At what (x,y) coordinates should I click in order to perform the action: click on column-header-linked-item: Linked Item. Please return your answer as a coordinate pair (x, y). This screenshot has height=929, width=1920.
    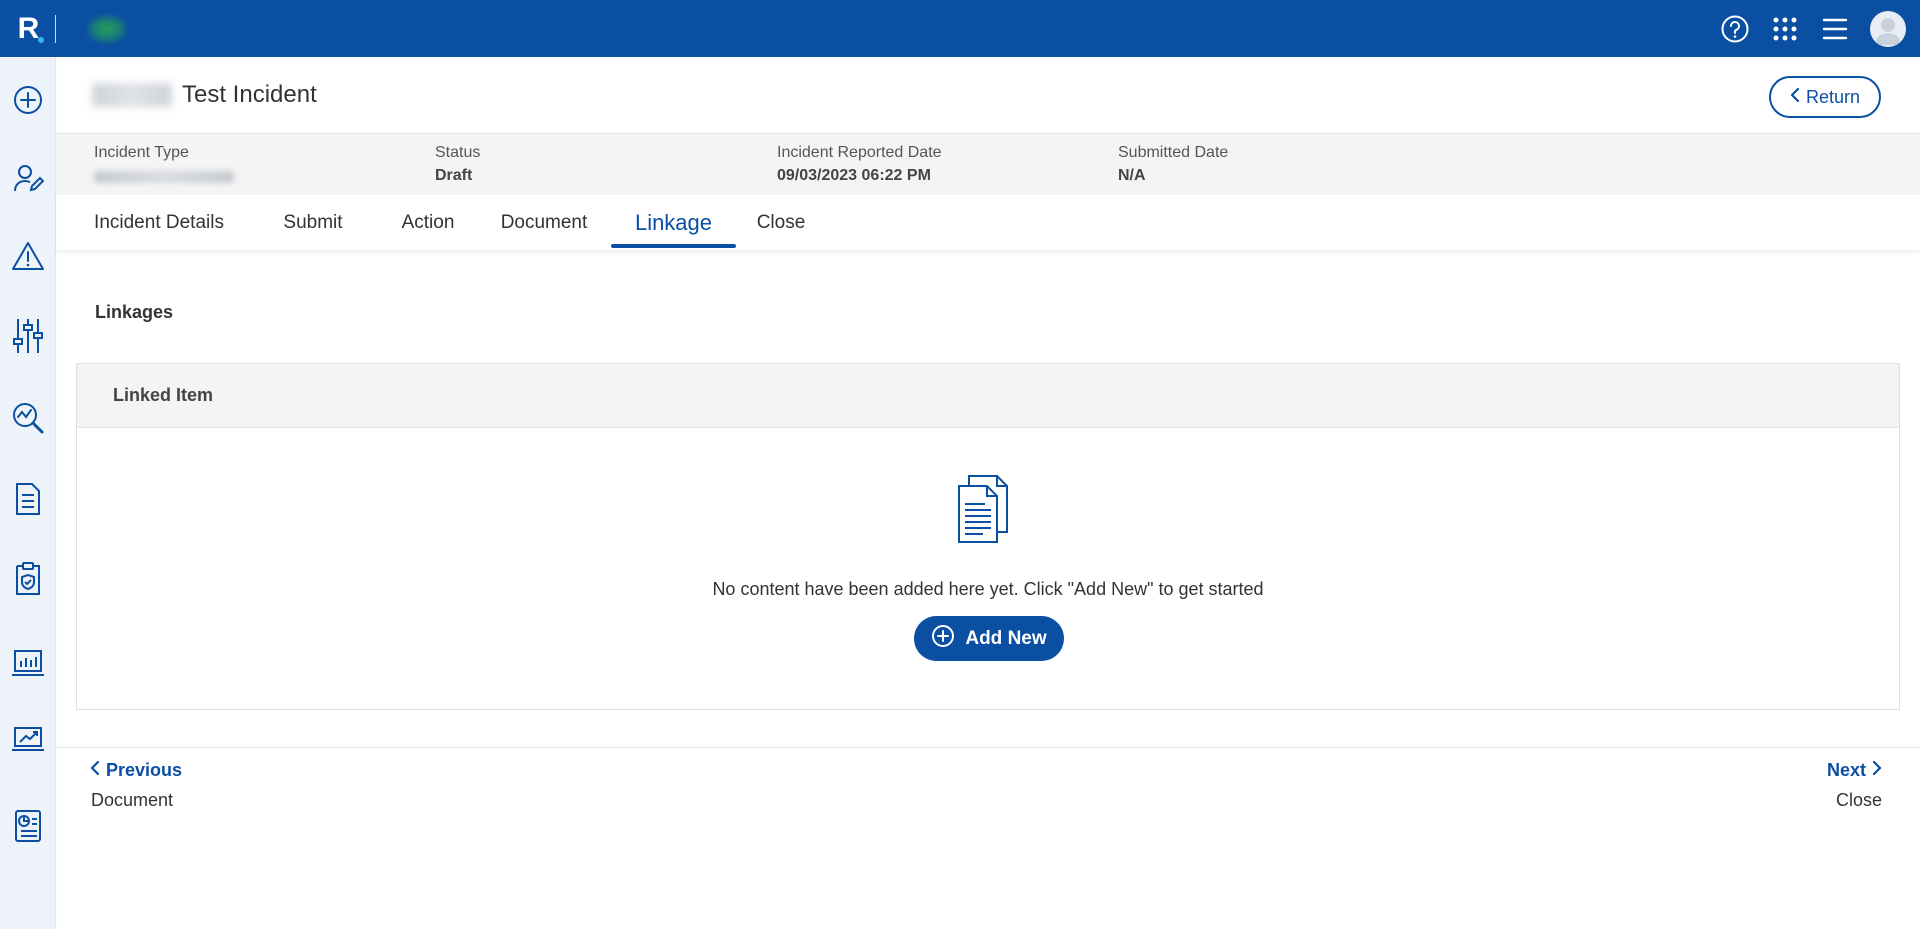
    Looking at the image, I should click on (988, 396).